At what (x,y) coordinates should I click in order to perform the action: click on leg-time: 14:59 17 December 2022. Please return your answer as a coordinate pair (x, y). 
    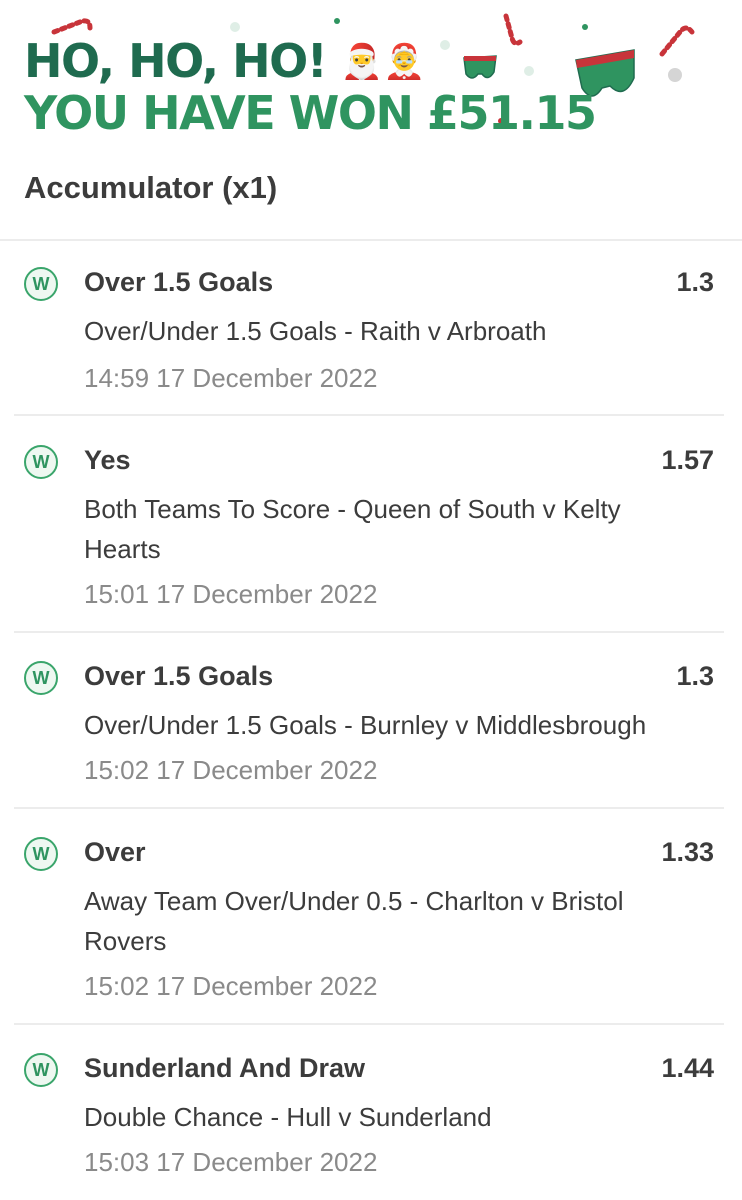
    Looking at the image, I should click on (231, 378).